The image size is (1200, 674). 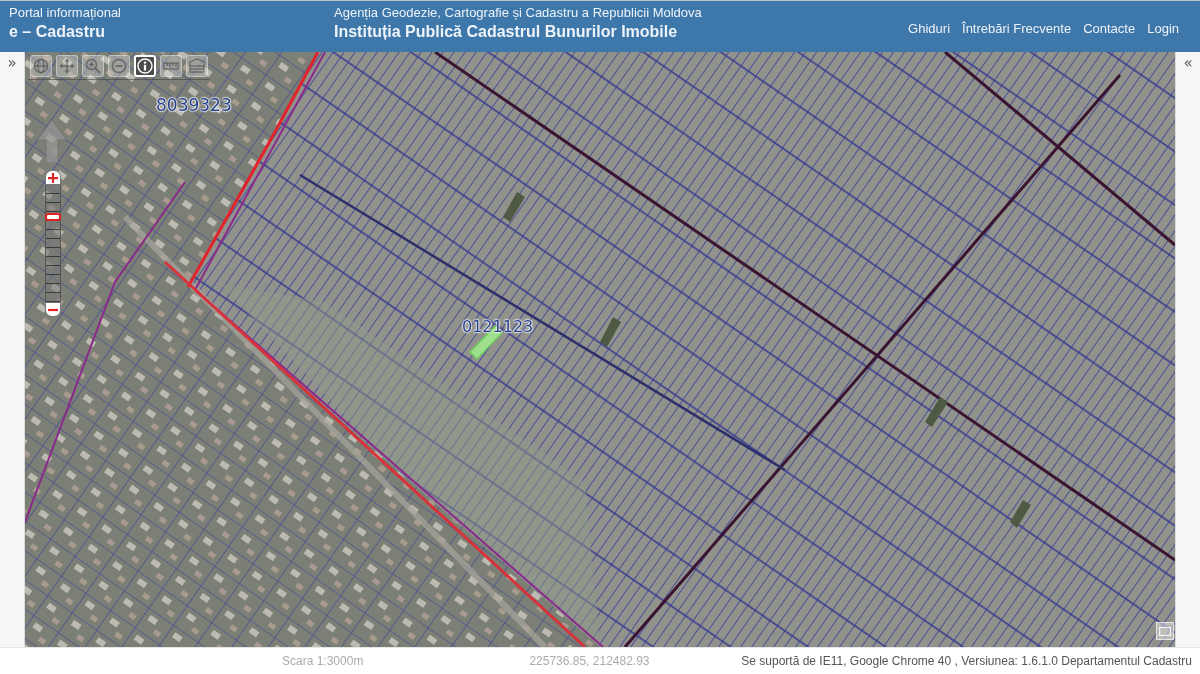 I want to click on coordinates-text: 225736.85, 212482.93, so click(x=589, y=661).